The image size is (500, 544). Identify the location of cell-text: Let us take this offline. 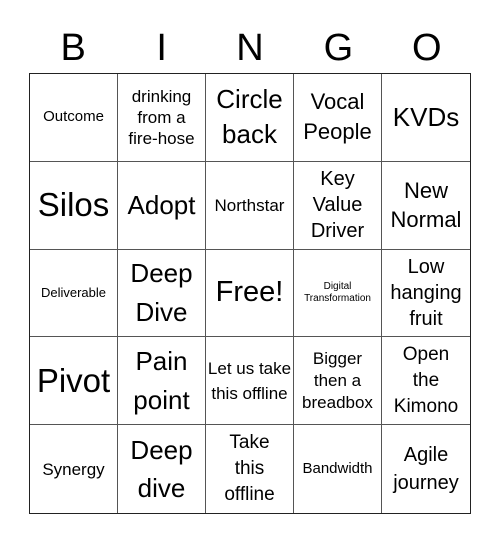
(249, 380).